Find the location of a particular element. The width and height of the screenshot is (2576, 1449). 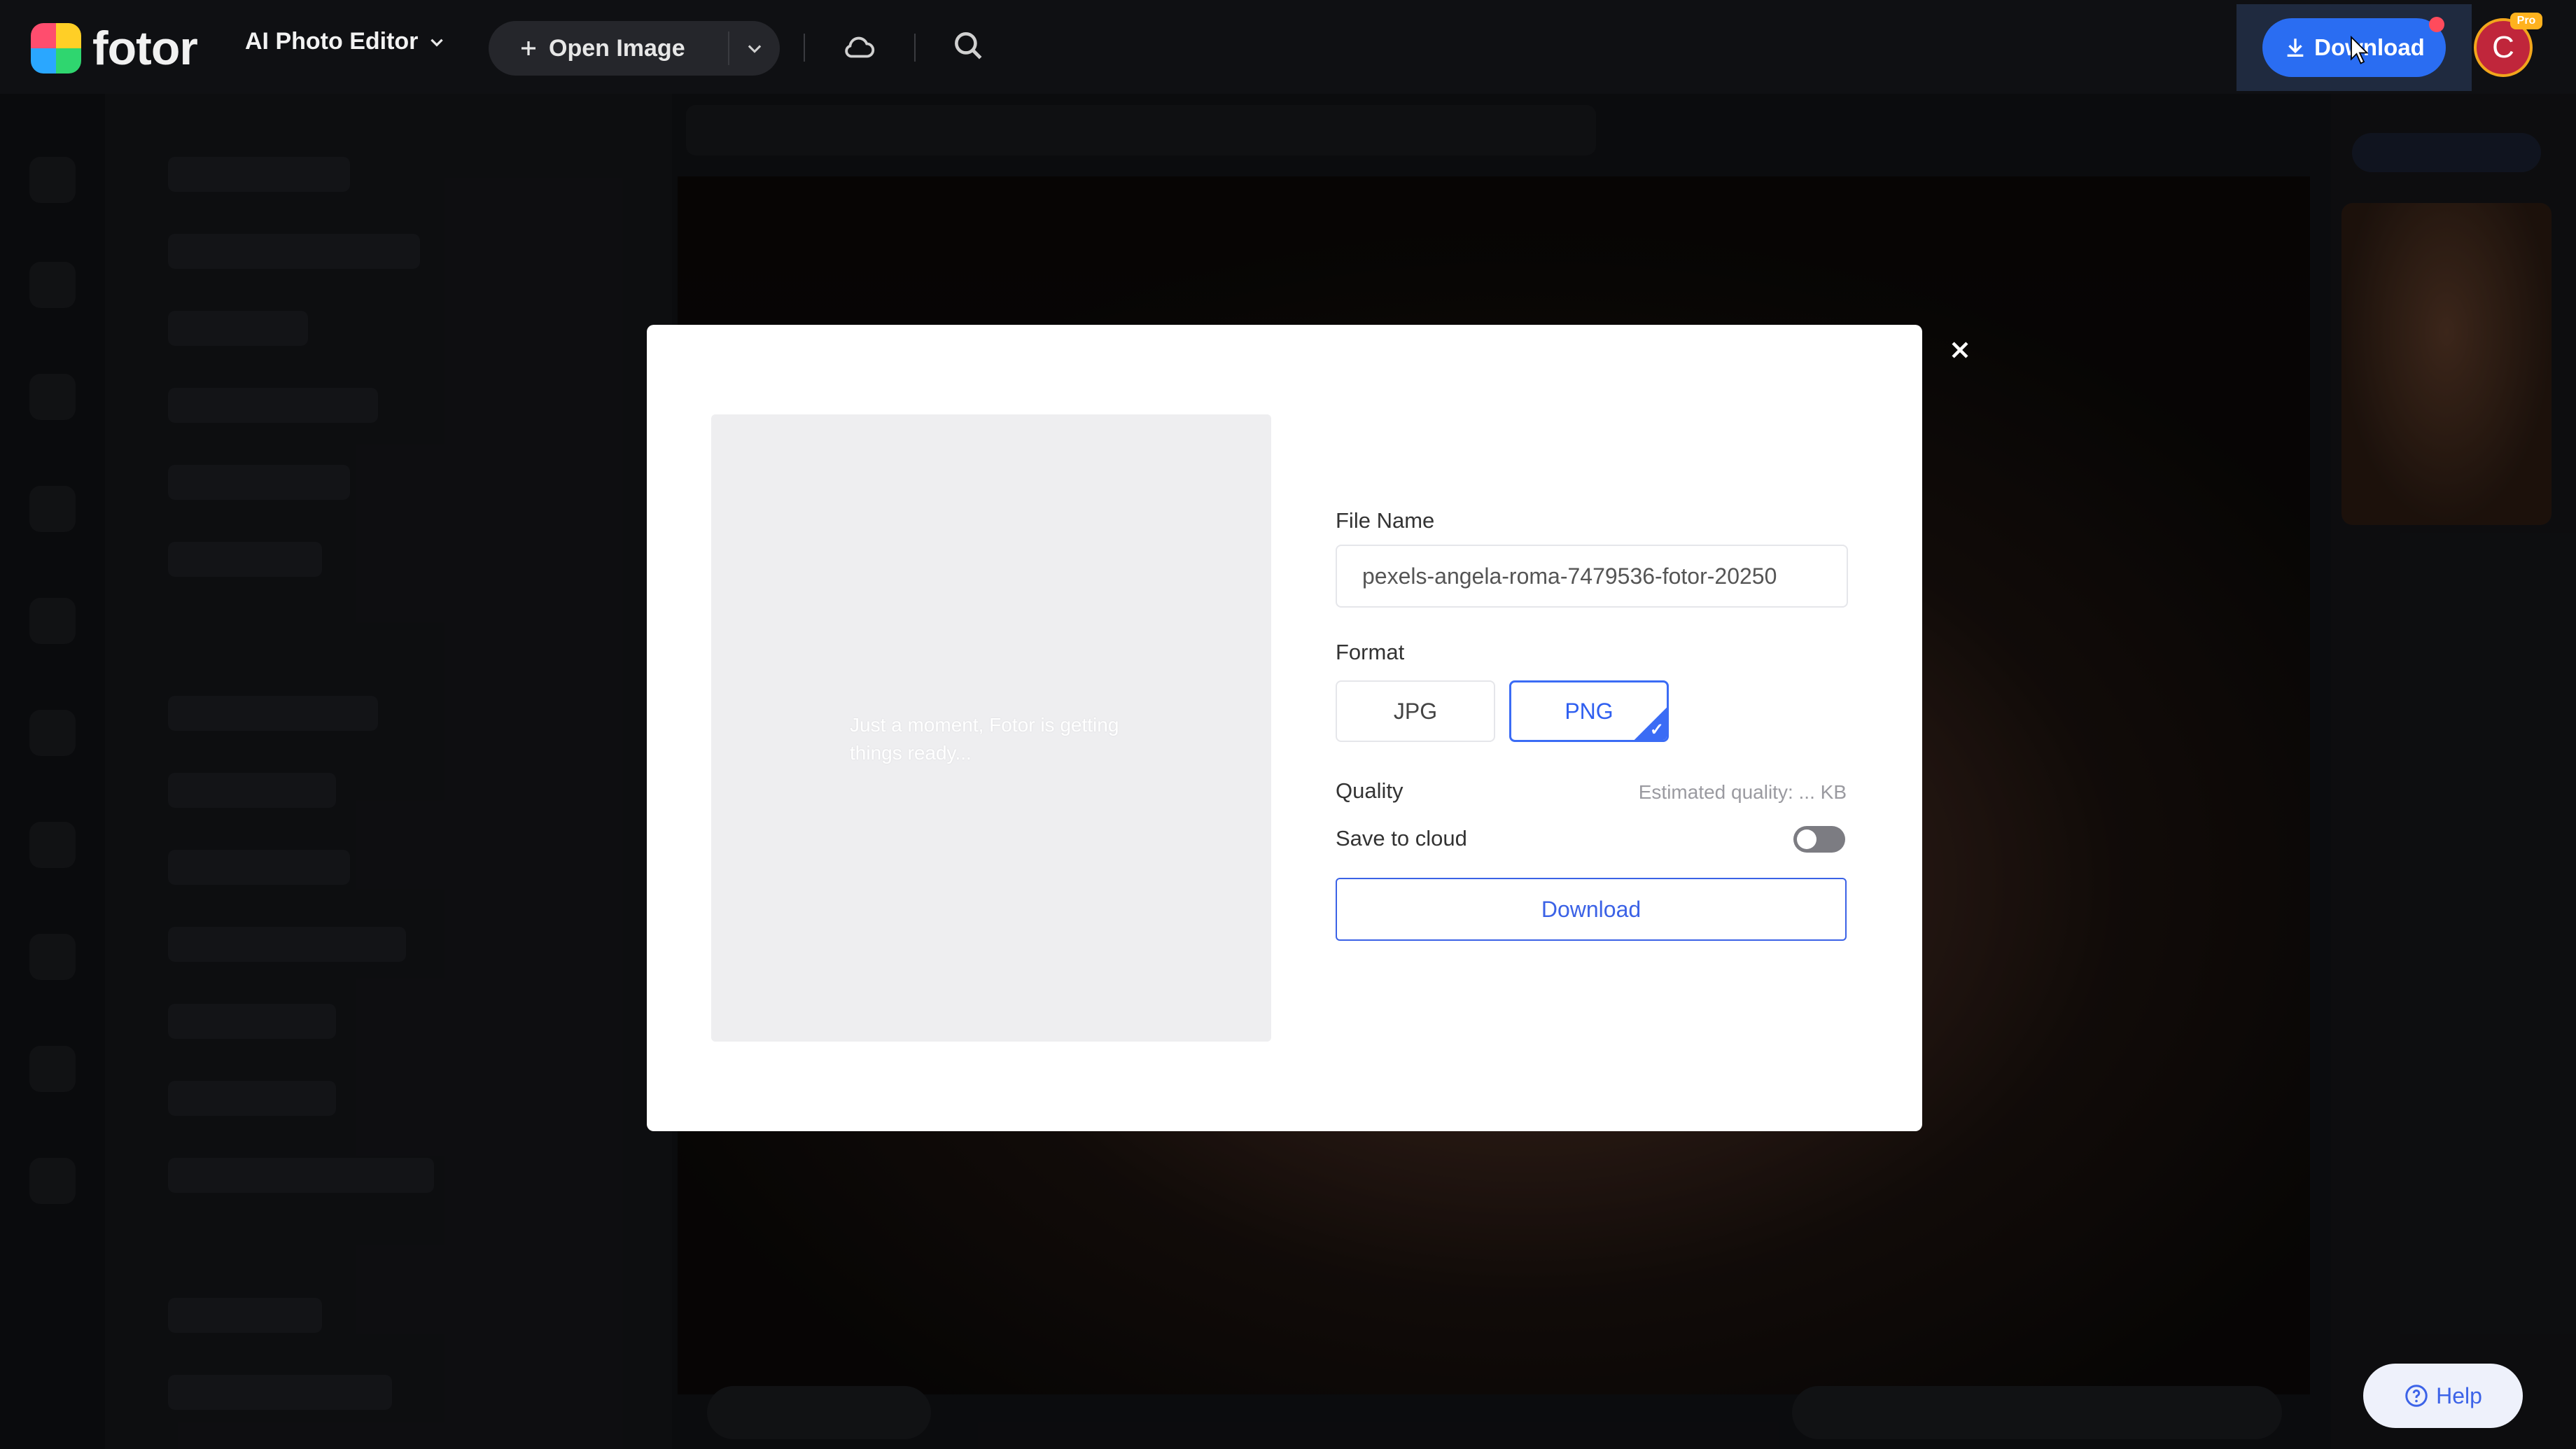

avatar-initial: C is located at coordinates (2503, 47).